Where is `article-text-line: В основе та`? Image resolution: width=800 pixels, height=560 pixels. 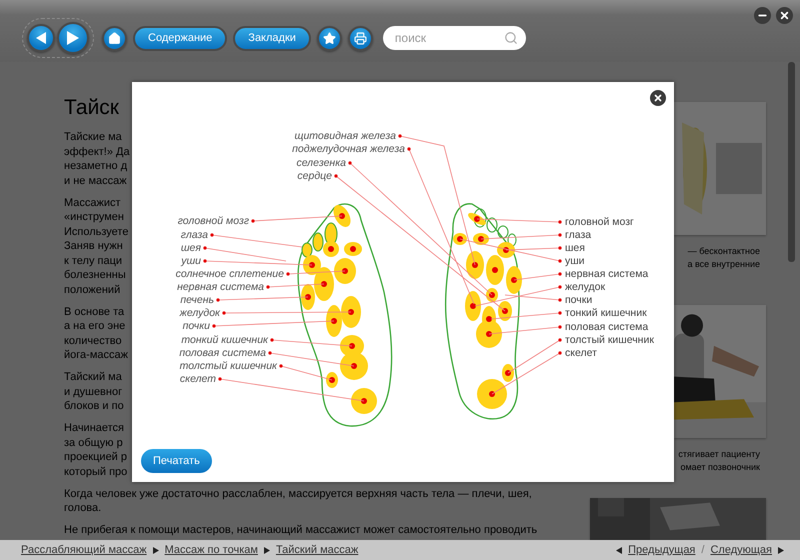
article-text-line: В основе та is located at coordinates (94, 311).